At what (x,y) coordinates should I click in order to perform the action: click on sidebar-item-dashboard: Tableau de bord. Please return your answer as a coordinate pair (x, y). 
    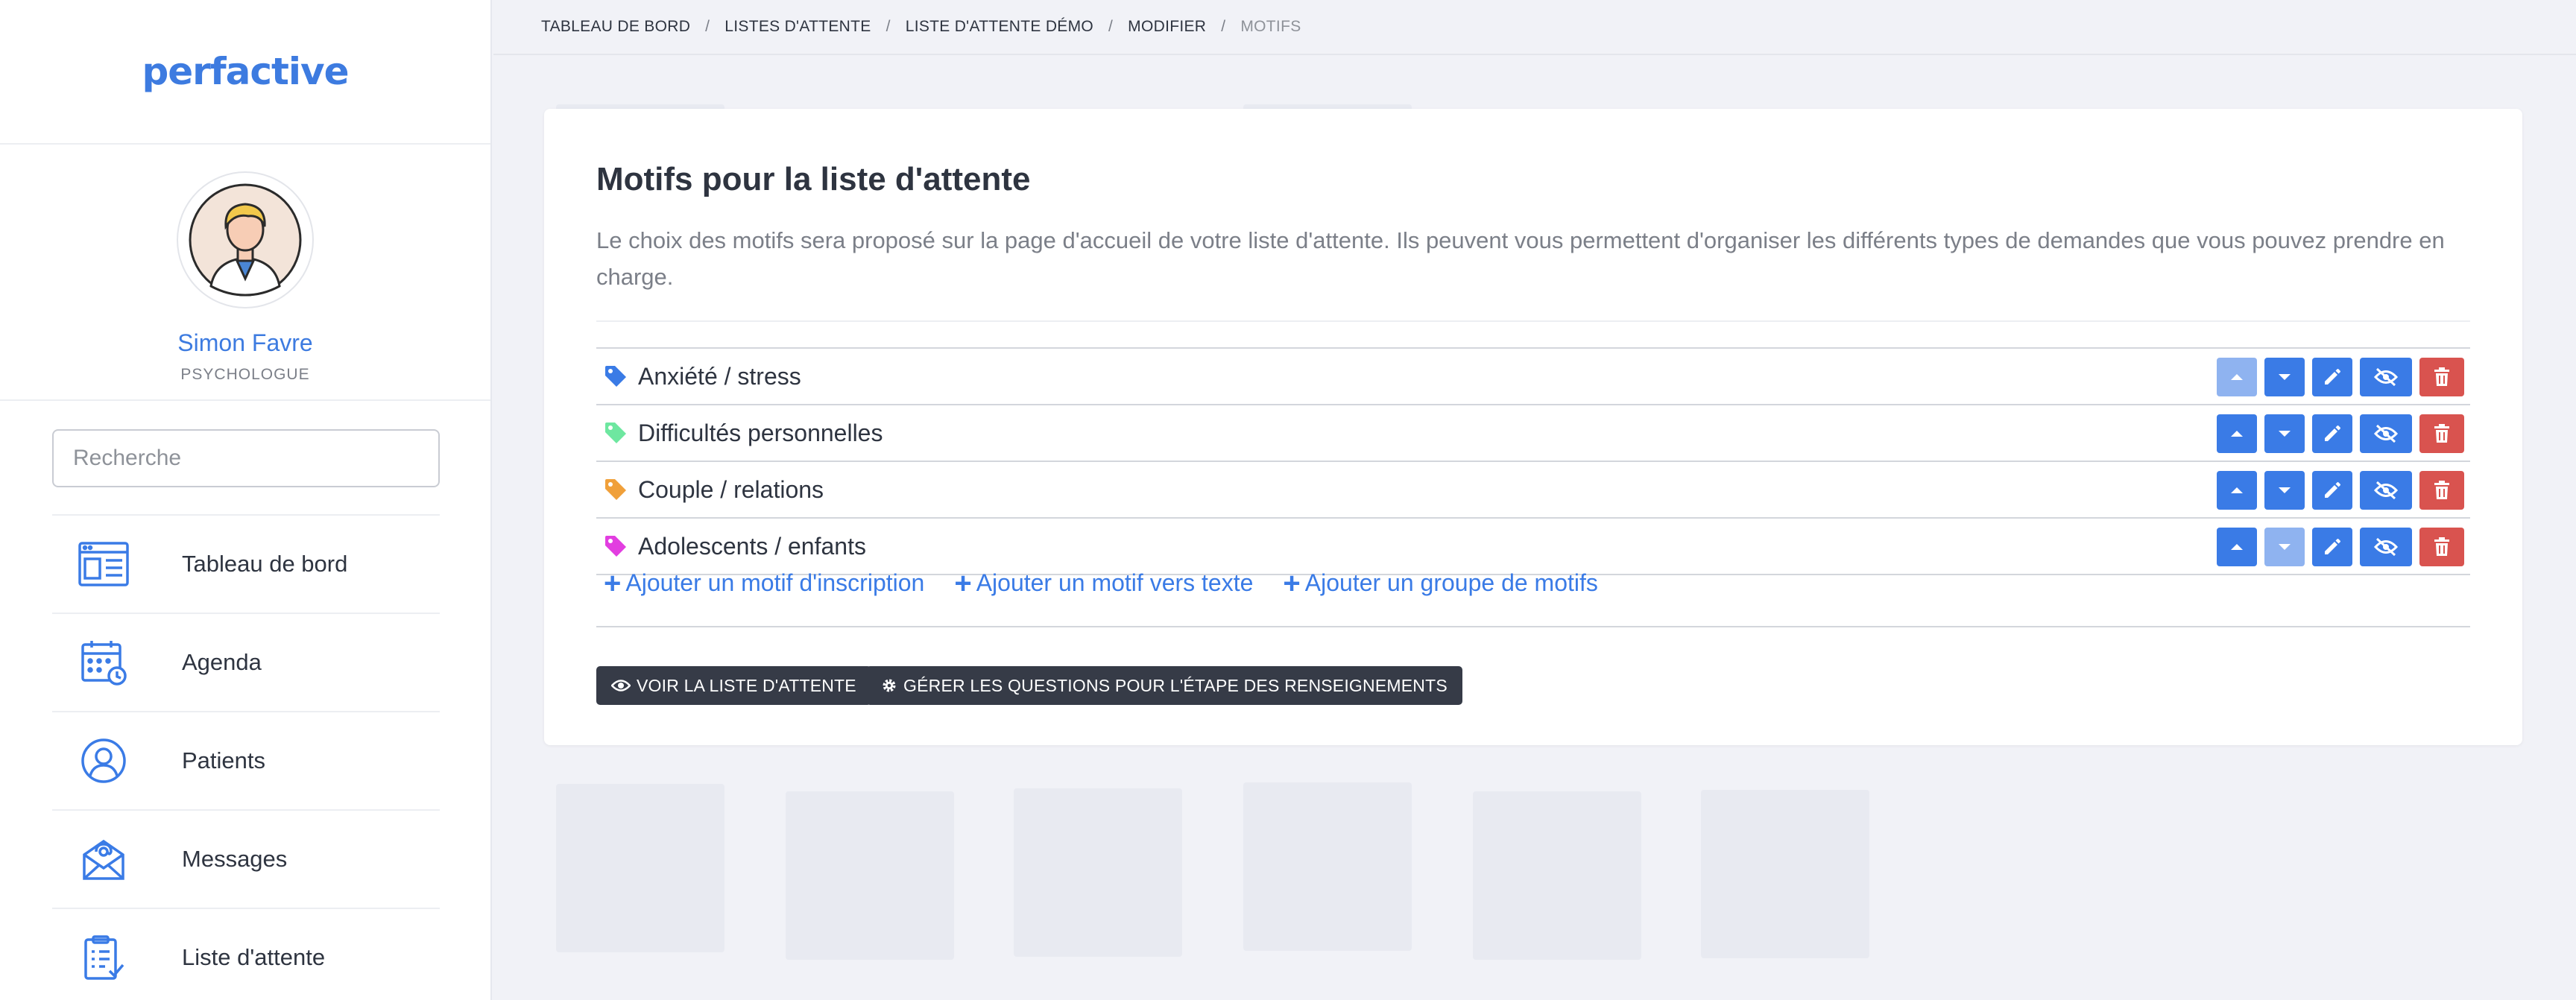
    Looking at the image, I should click on (246, 564).